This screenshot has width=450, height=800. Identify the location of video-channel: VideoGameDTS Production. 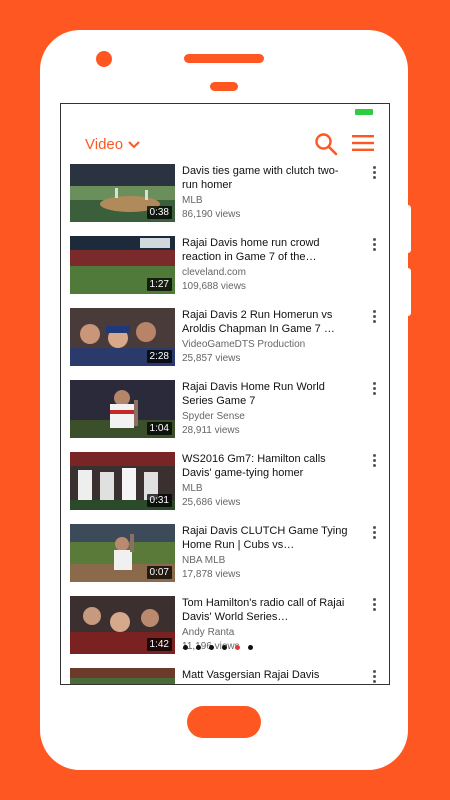
(244, 344).